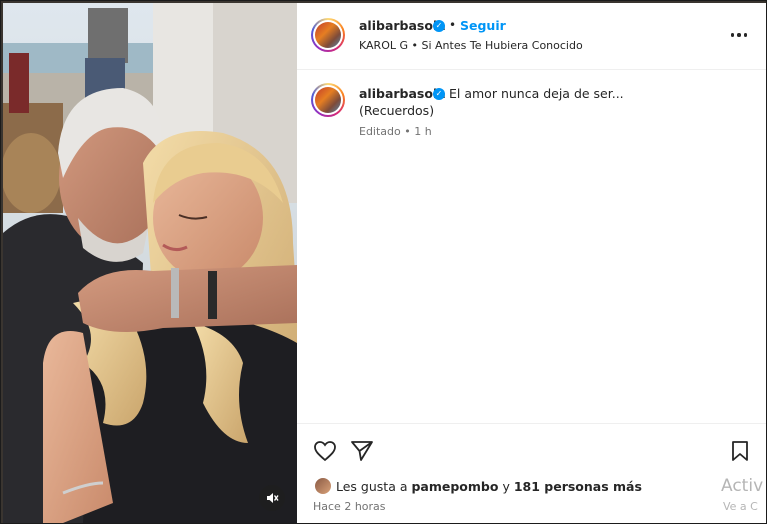 Image resolution: width=767 pixels, height=524 pixels. What do you see at coordinates (423, 131) in the screenshot?
I see `edited-time: 1 h` at bounding box center [423, 131].